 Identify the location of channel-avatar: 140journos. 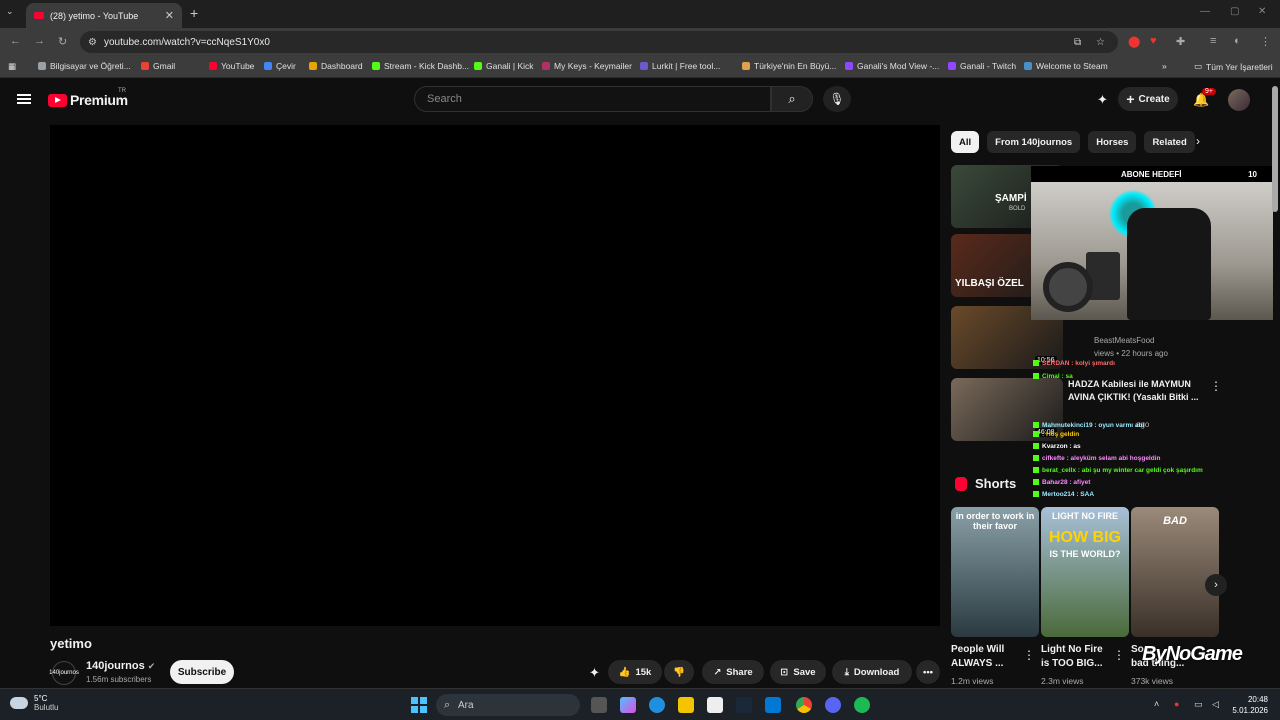
(64, 673).